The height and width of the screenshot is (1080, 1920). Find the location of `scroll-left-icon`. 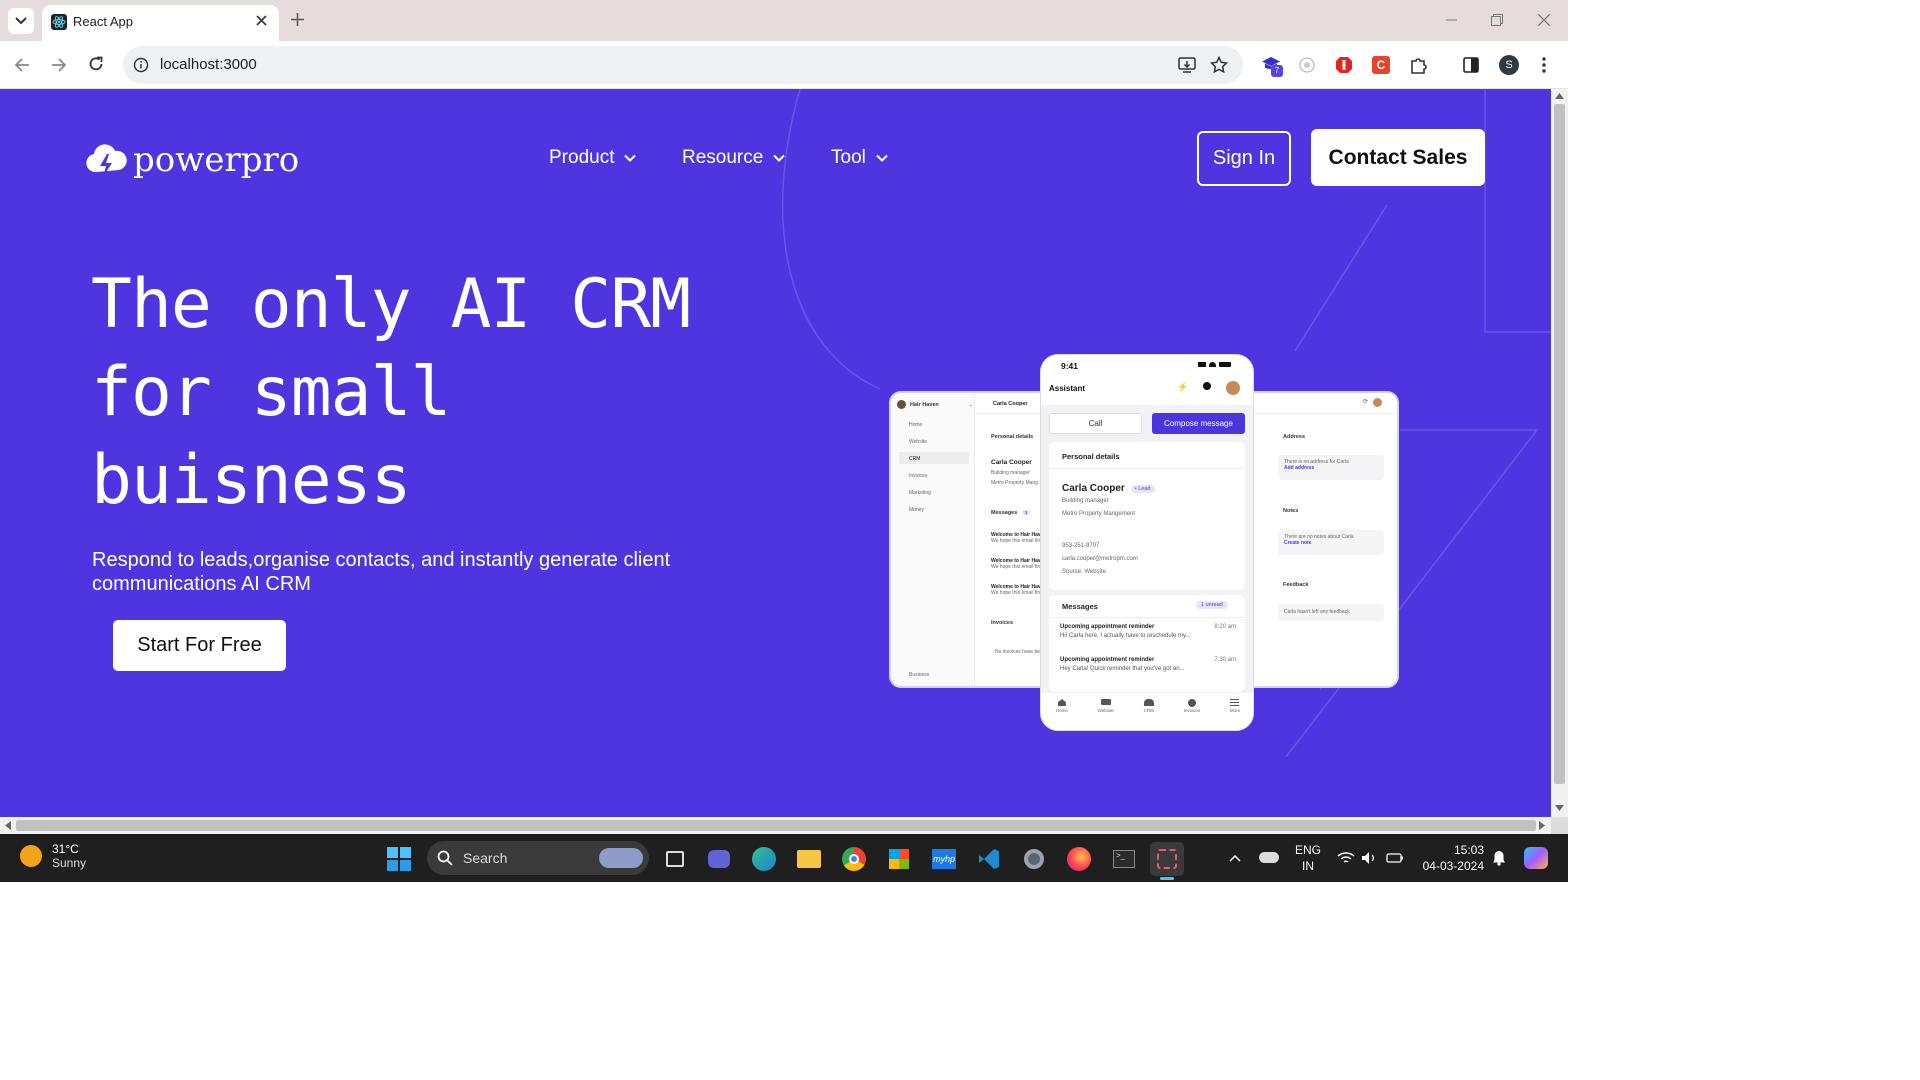

scroll-left-icon is located at coordinates (8, 825).